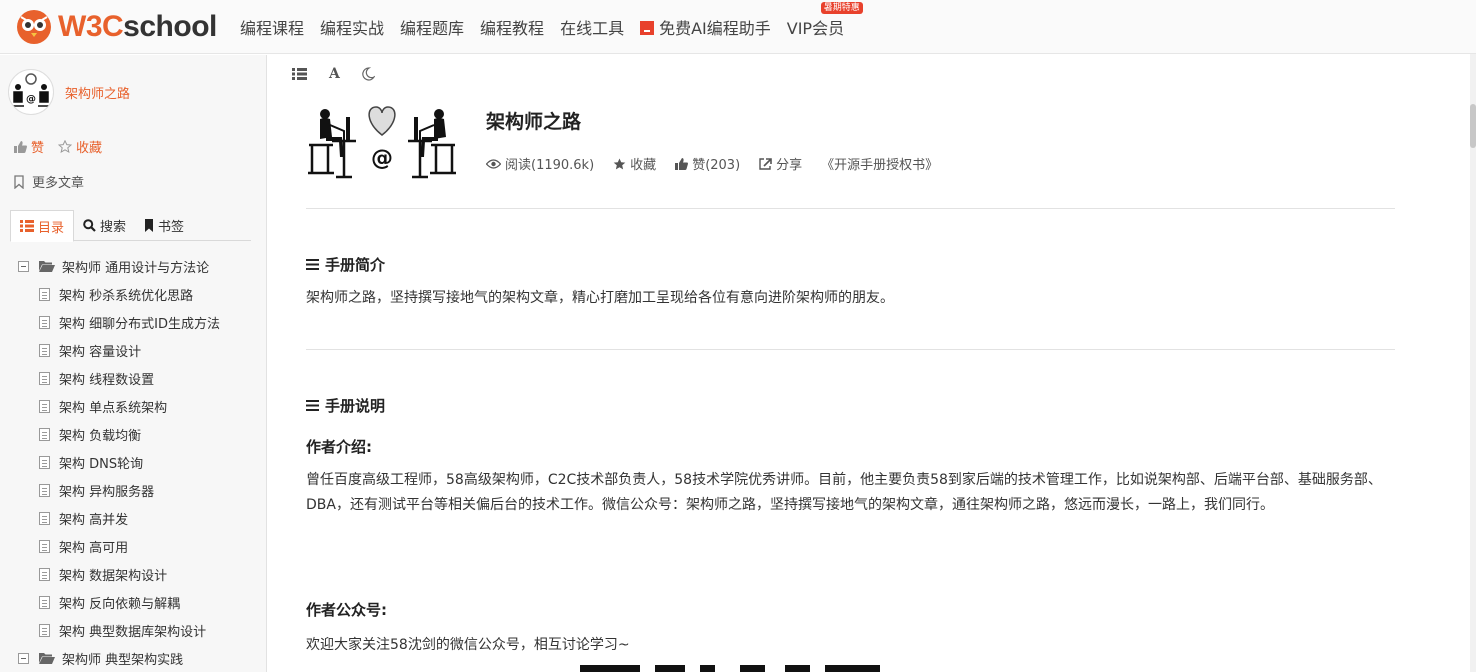 Image resolution: width=1476 pixels, height=672 pixels. I want to click on star-outline-icon, so click(65, 146).